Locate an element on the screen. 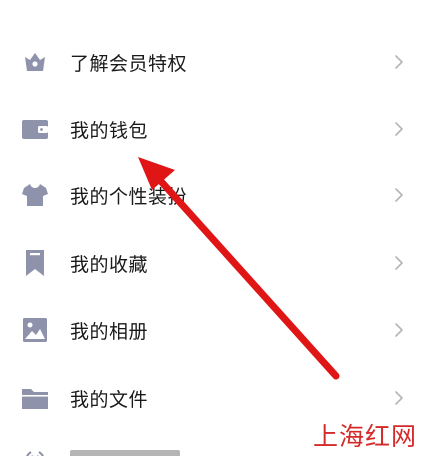  menu-item-label: 了解会员特权 is located at coordinates (129, 63).